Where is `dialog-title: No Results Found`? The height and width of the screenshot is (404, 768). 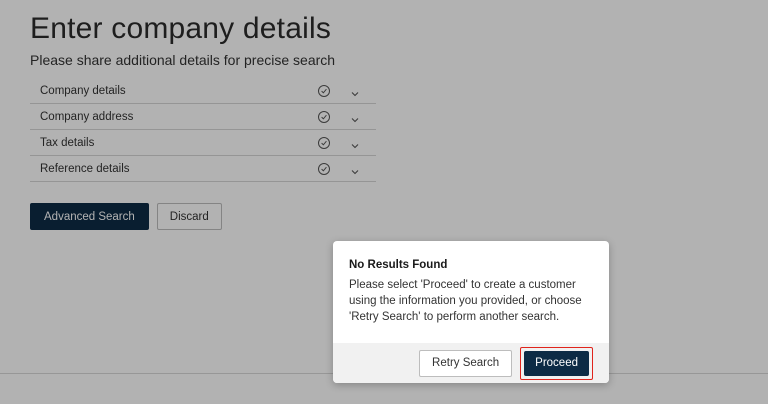 dialog-title: No Results Found is located at coordinates (398, 265).